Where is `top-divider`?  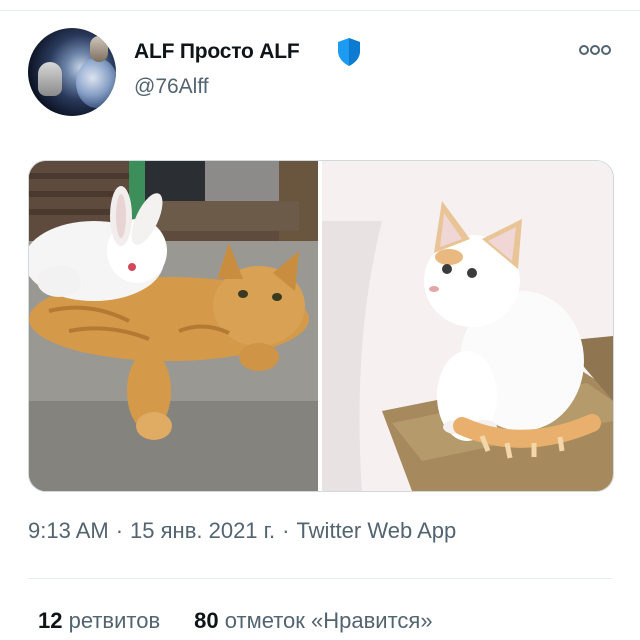
top-divider is located at coordinates (320, 10).